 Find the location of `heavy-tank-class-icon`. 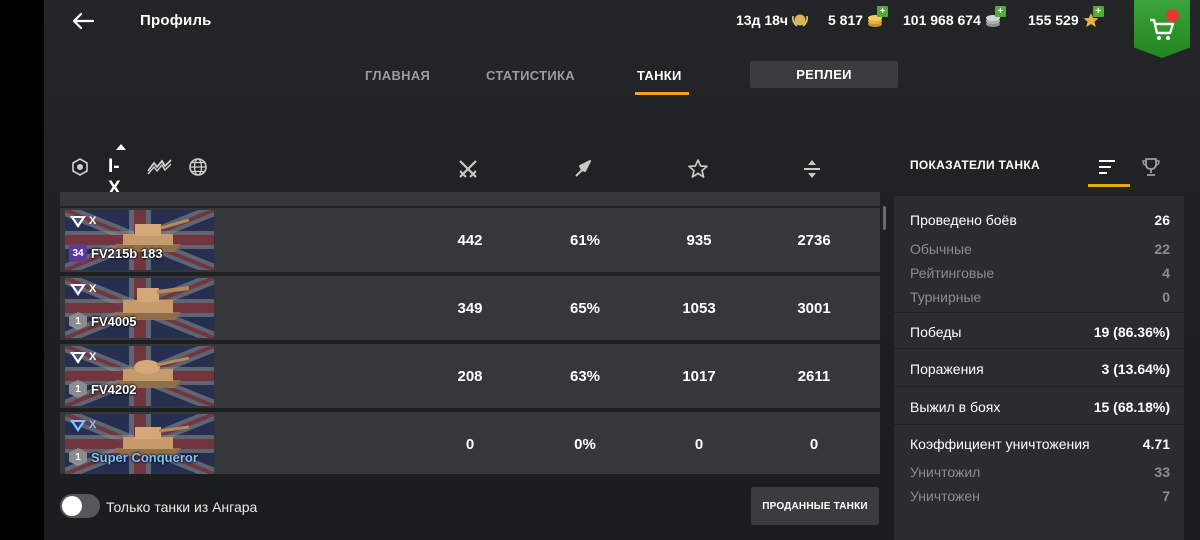

heavy-tank-class-icon is located at coordinates (78, 358).